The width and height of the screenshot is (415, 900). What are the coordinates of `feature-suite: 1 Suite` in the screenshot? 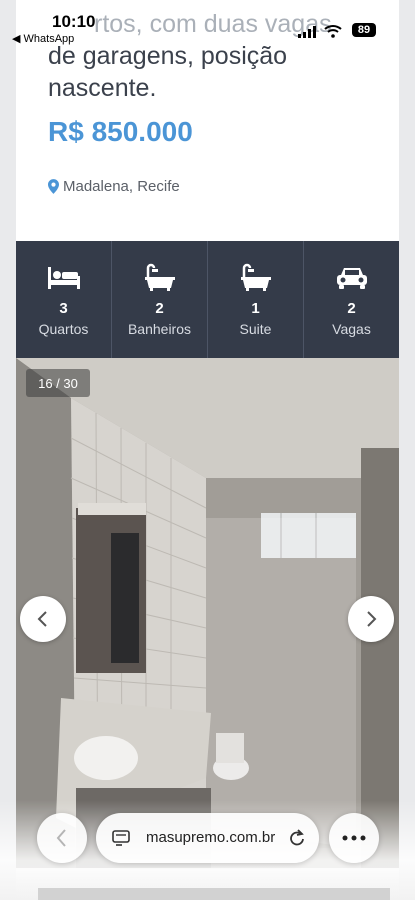 It's located at (256, 299).